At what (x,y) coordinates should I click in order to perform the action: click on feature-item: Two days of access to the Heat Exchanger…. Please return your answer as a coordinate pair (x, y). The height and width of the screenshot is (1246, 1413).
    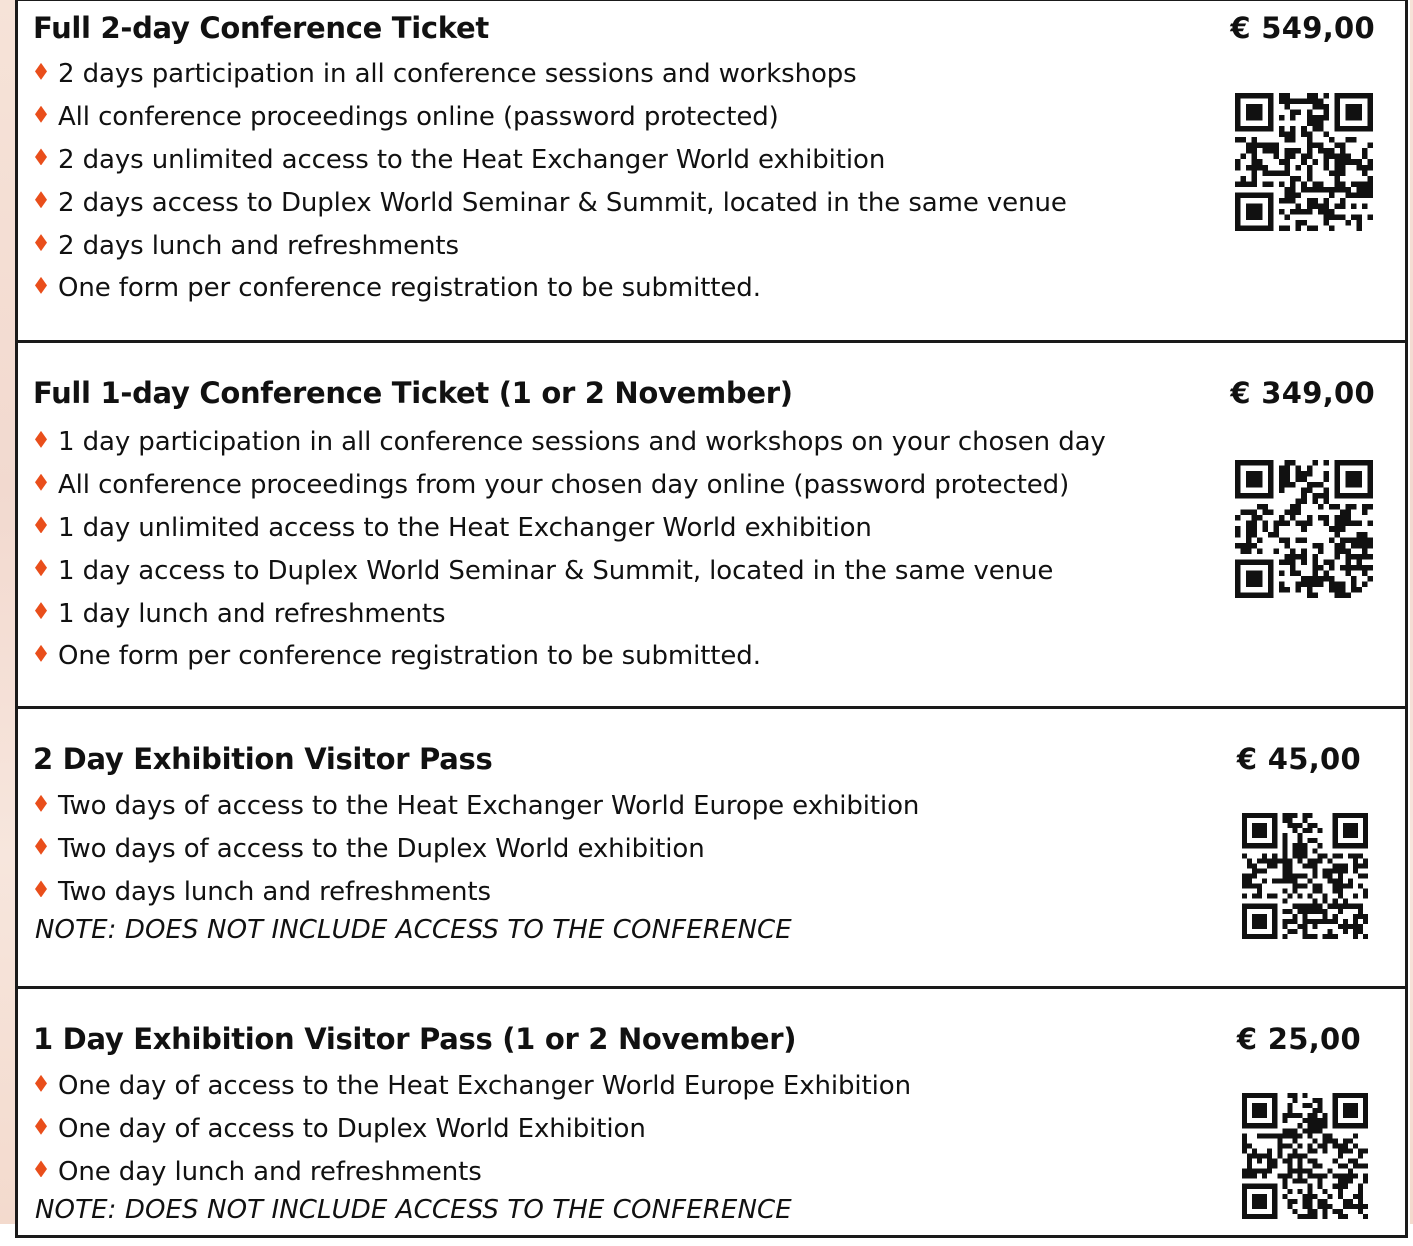
    Looking at the image, I should click on (476, 806).